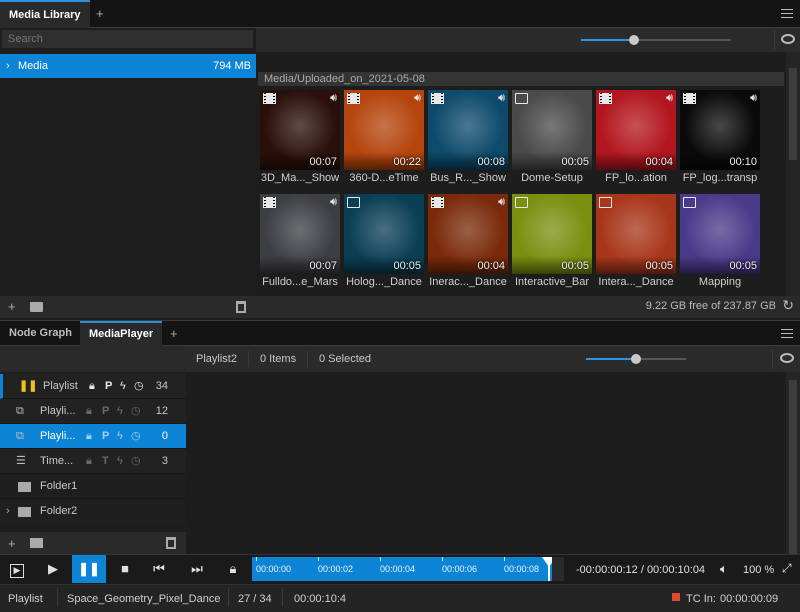  Describe the element at coordinates (89, 569) in the screenshot. I see `pause-button: ❚❚` at that location.